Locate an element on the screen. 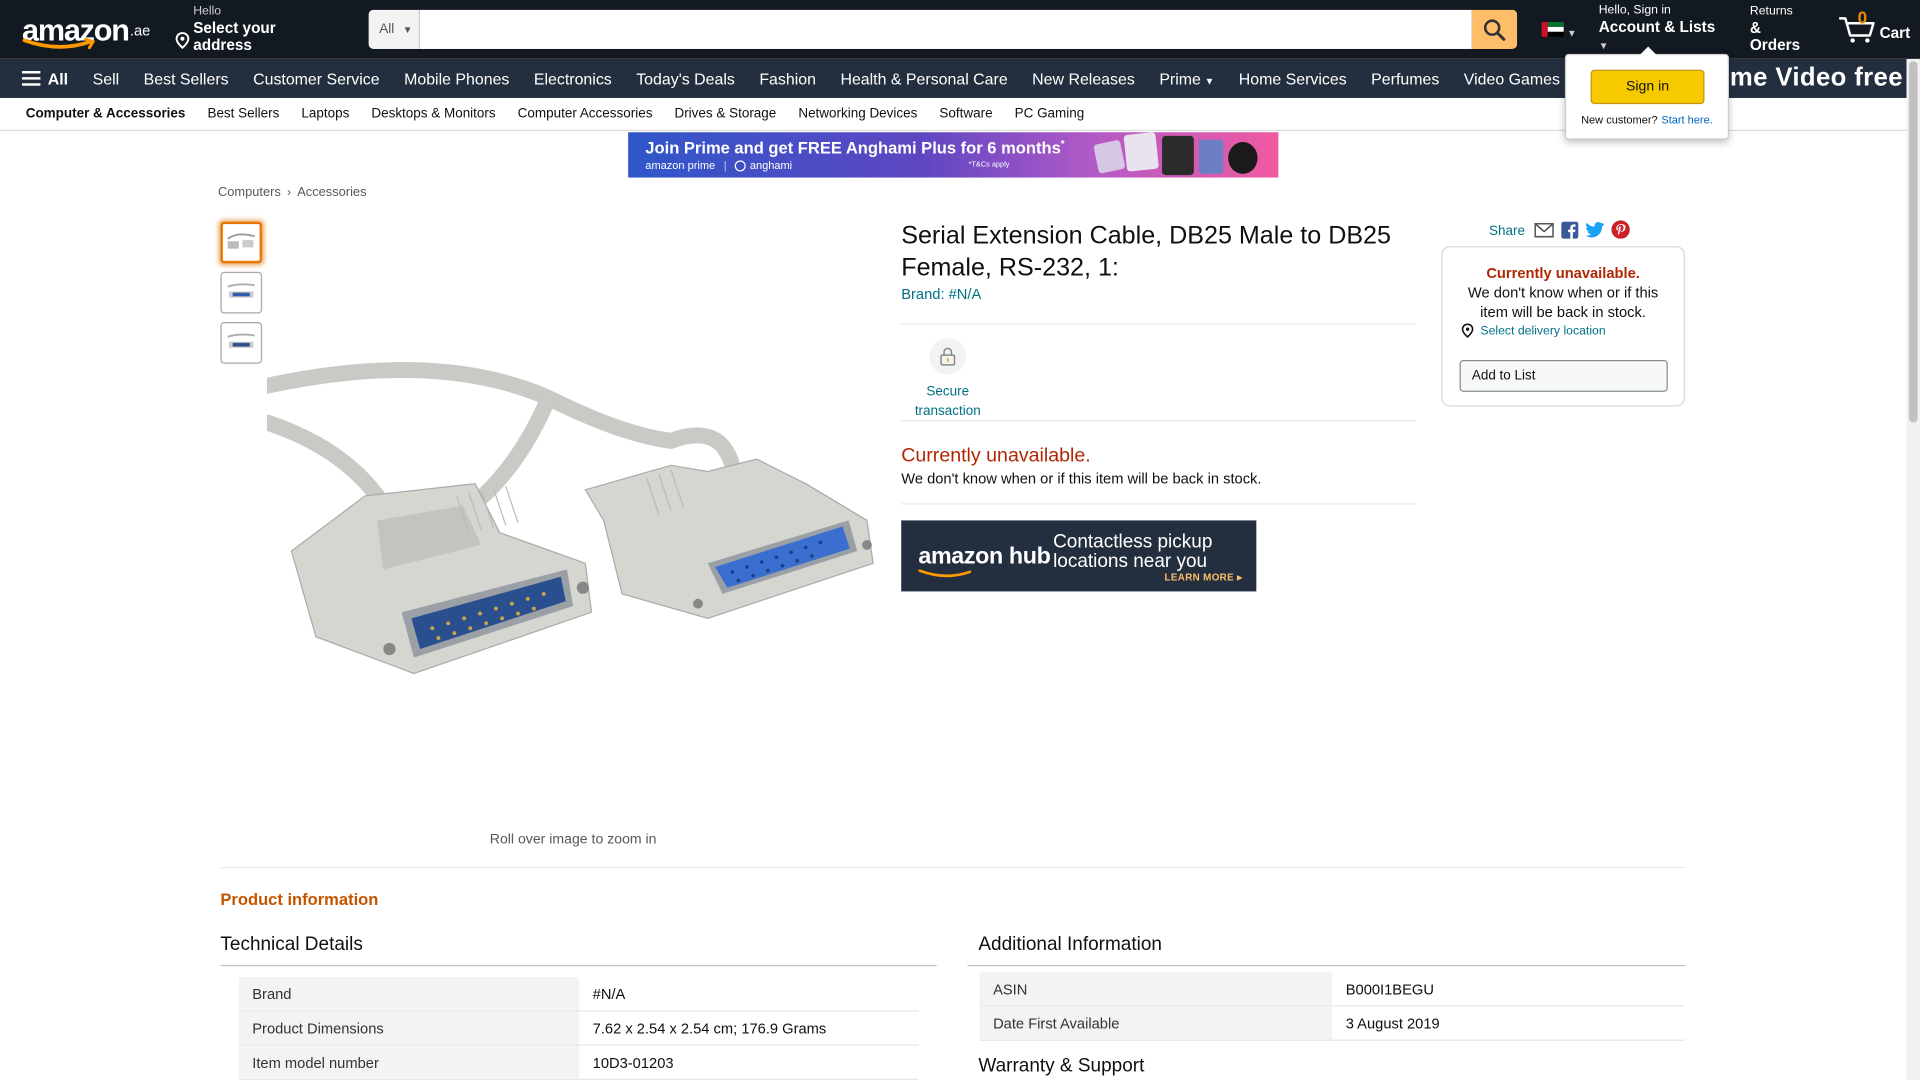 The height and width of the screenshot is (1080, 1920). nav-health-personal-care: Health & Personal Care is located at coordinates (923, 78).